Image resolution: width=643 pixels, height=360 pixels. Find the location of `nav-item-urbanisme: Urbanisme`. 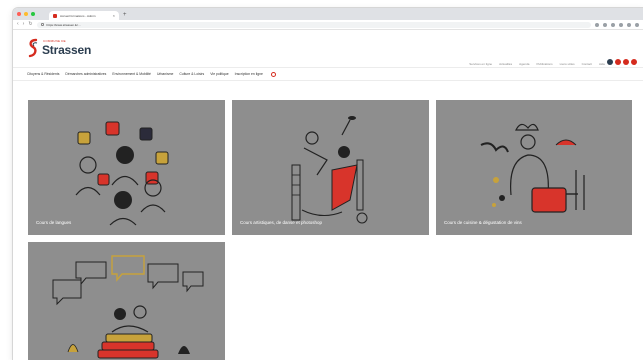

nav-item-urbanisme: Urbanisme is located at coordinates (165, 74).